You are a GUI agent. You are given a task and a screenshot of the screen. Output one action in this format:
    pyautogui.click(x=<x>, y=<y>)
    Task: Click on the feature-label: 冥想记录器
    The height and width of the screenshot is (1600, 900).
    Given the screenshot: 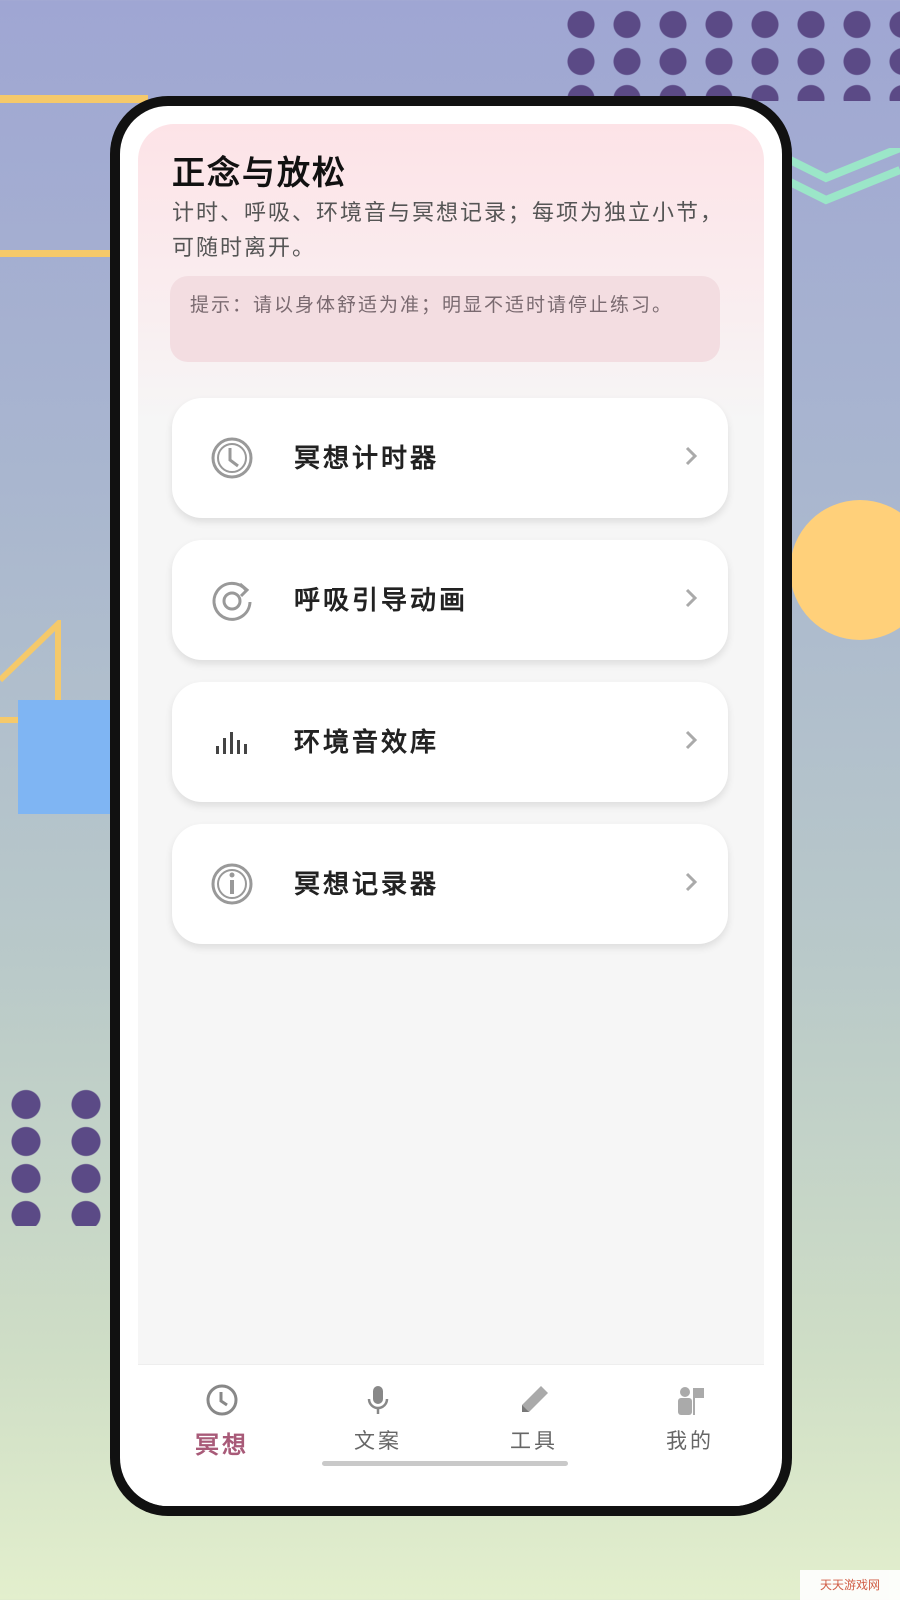 What is the action you would take?
    pyautogui.click(x=367, y=885)
    